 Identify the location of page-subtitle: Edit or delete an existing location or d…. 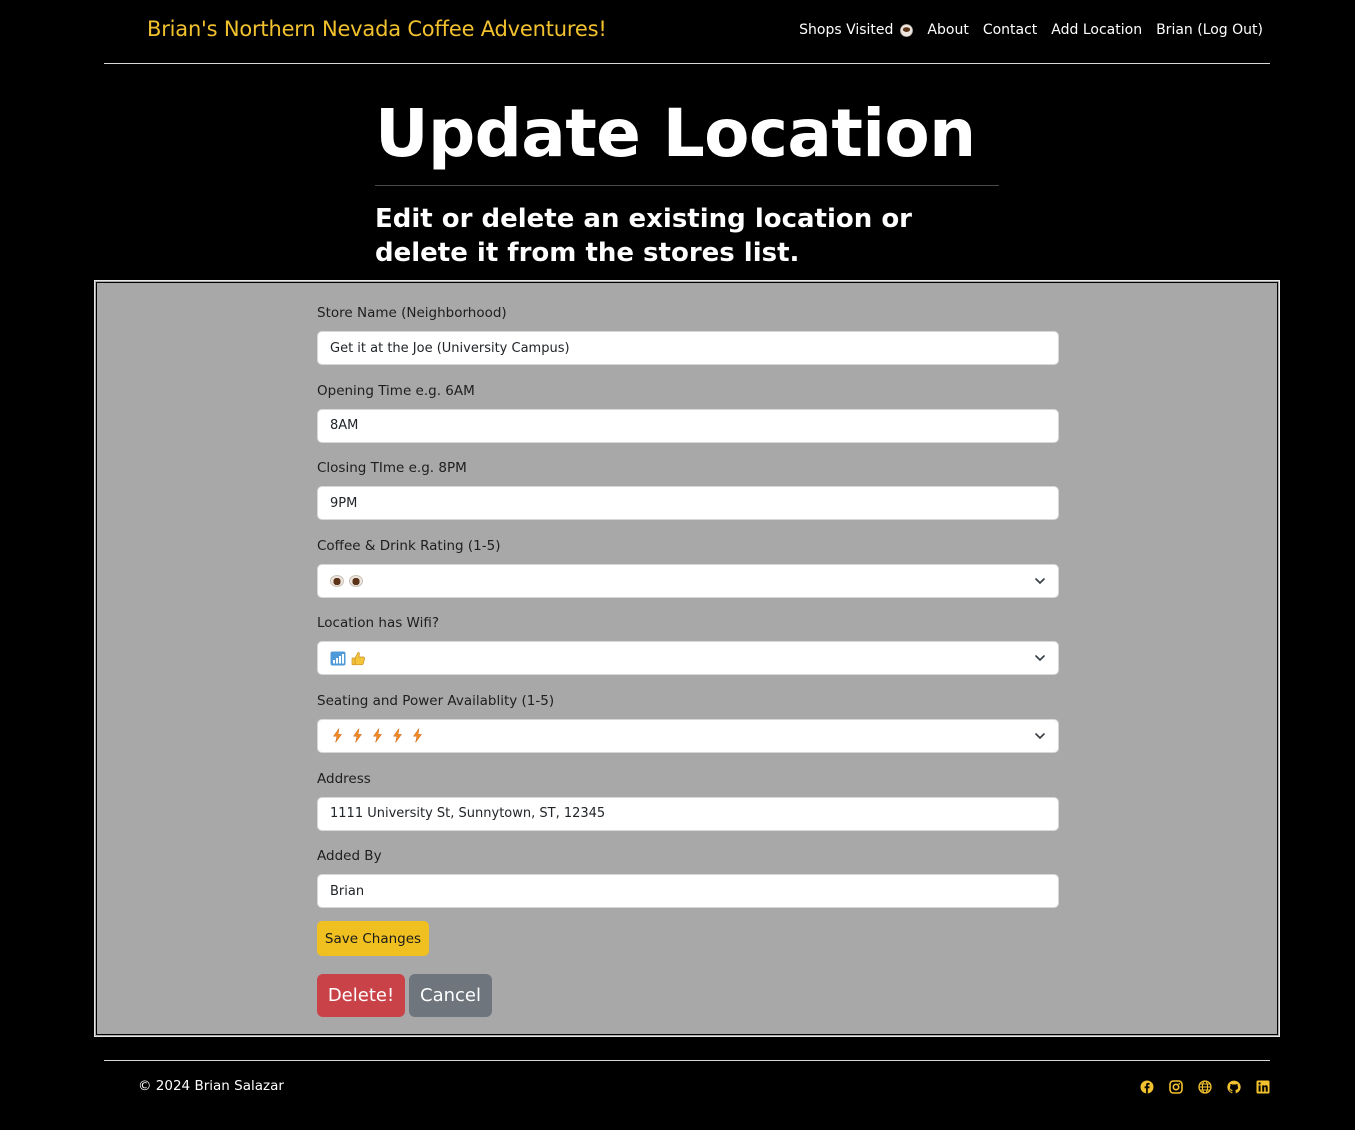
(643, 236).